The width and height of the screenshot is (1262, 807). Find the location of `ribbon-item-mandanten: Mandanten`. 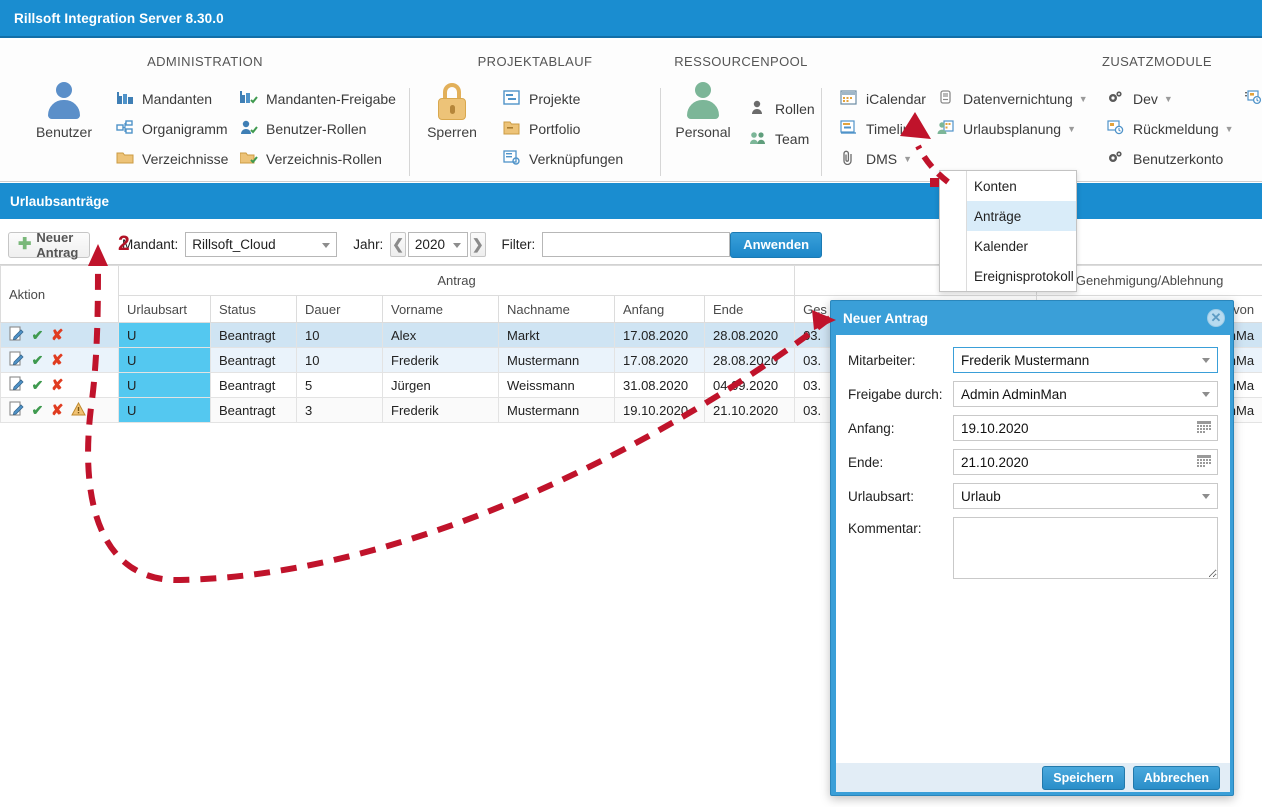

ribbon-item-mandanten: Mandanten is located at coordinates (172, 99).